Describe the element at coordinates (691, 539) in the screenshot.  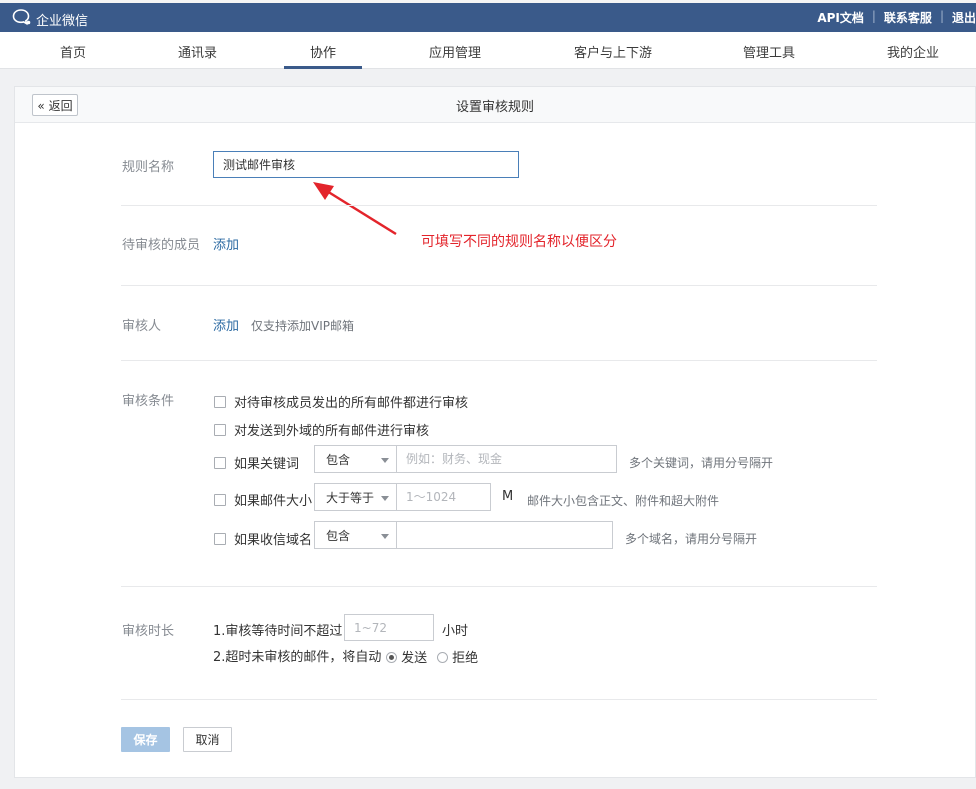
I see `domain-hint: 多个域名，请用分号隔开` at that location.